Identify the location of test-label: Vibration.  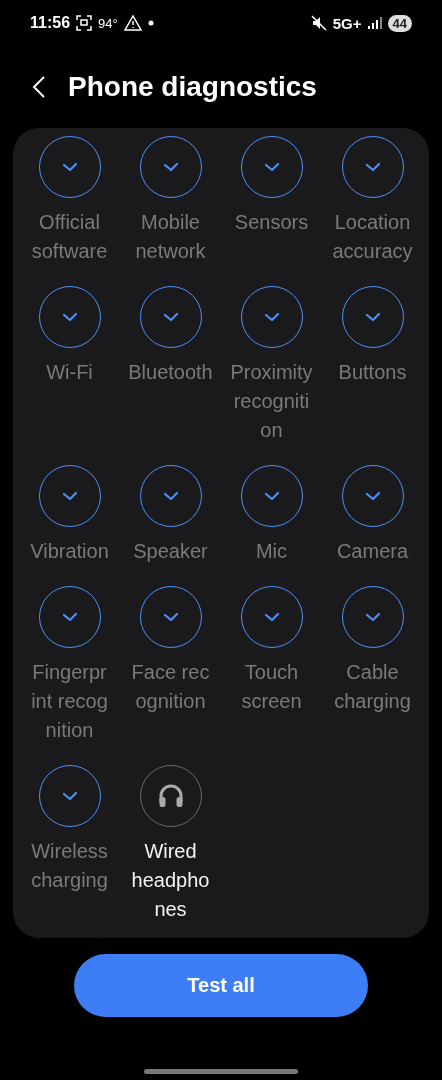
(69, 551).